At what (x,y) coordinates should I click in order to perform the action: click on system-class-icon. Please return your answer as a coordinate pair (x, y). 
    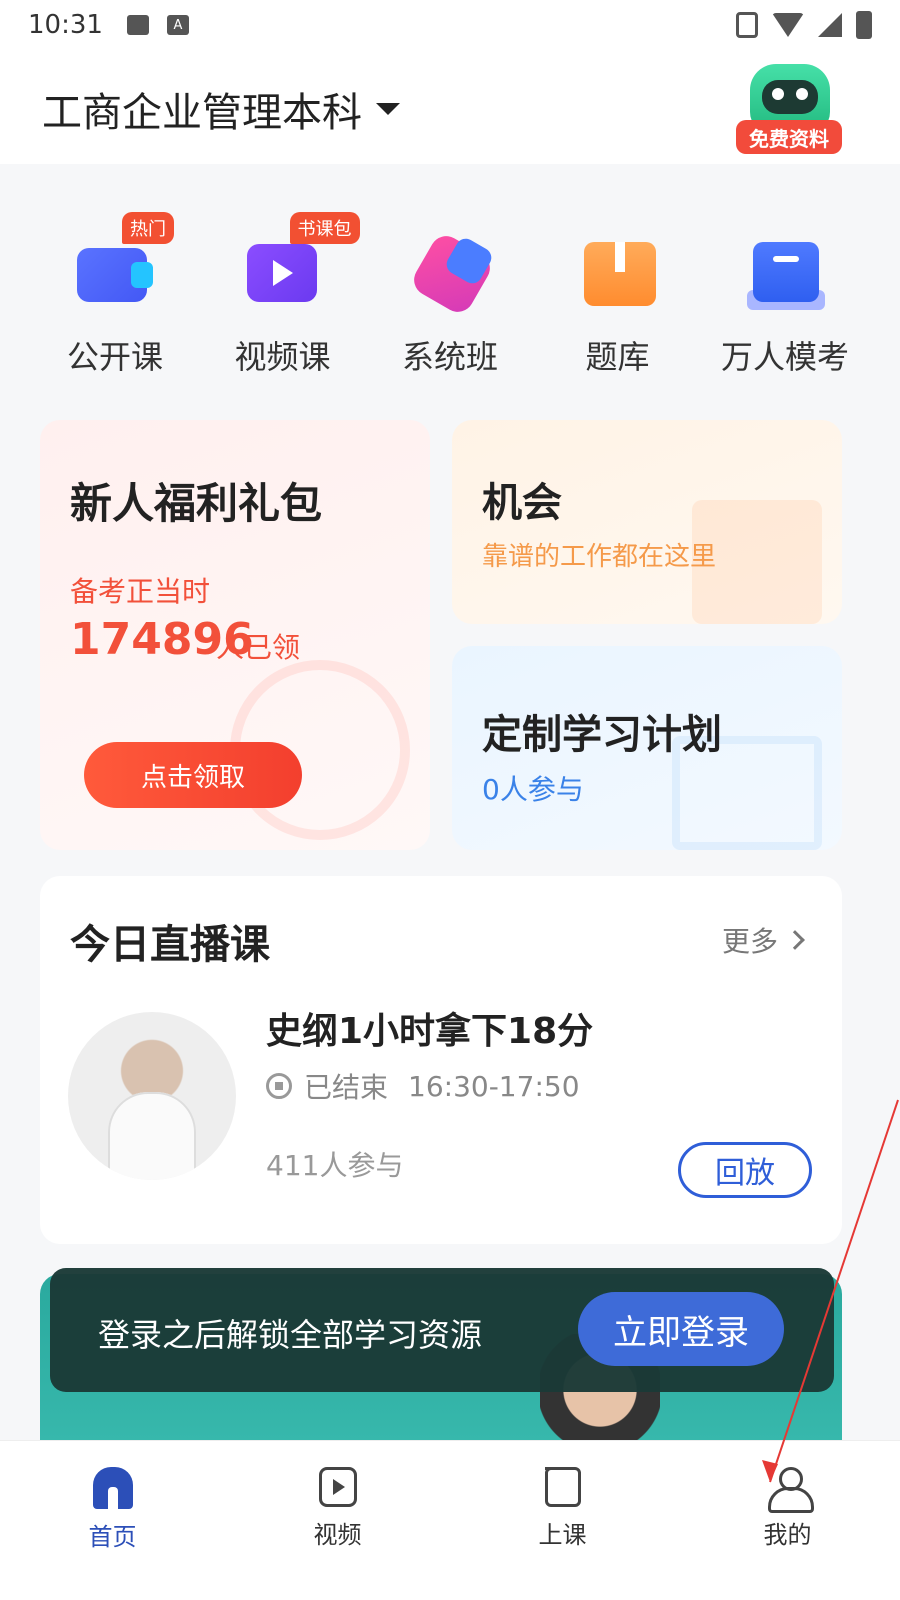
    Looking at the image, I should click on (452, 273).